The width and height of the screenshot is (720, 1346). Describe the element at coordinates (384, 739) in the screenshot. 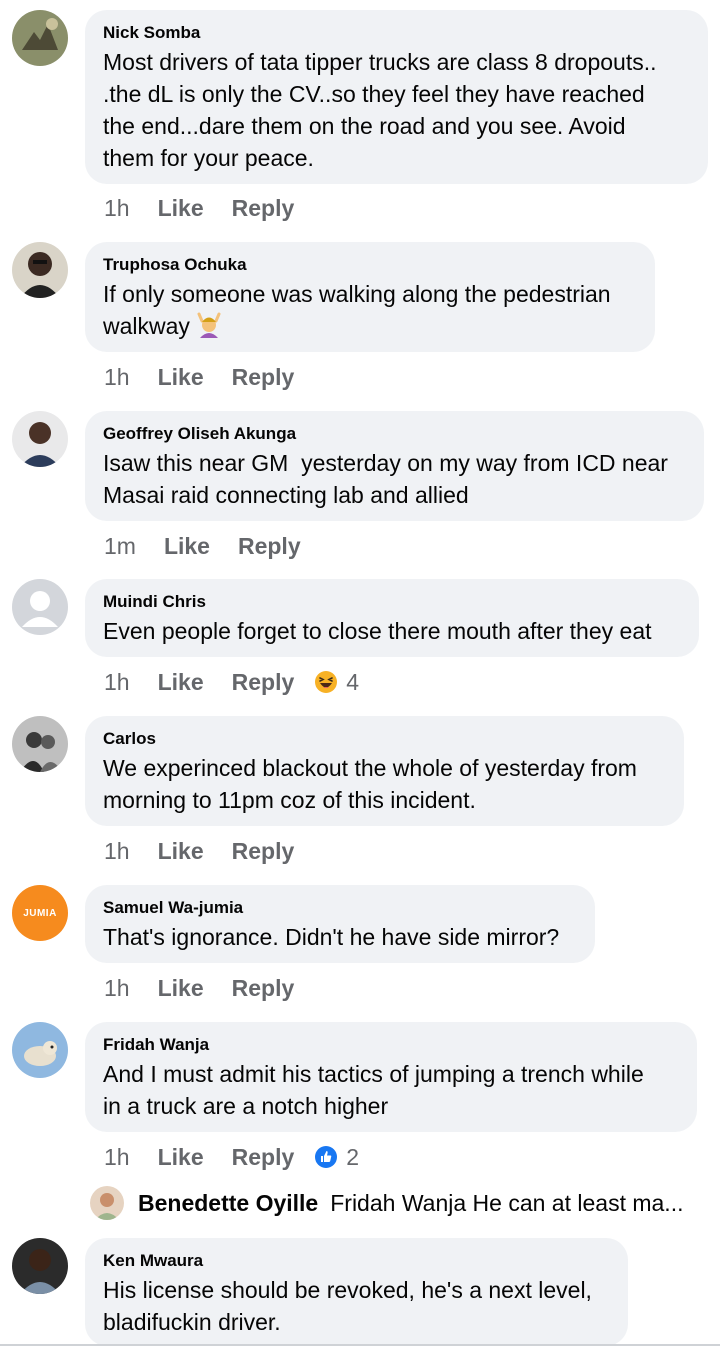

I see `comment-author: Carlos` at that location.